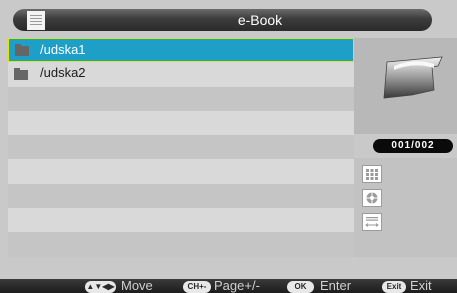 The image size is (457, 293). I want to click on page-width-icon, so click(372, 222).